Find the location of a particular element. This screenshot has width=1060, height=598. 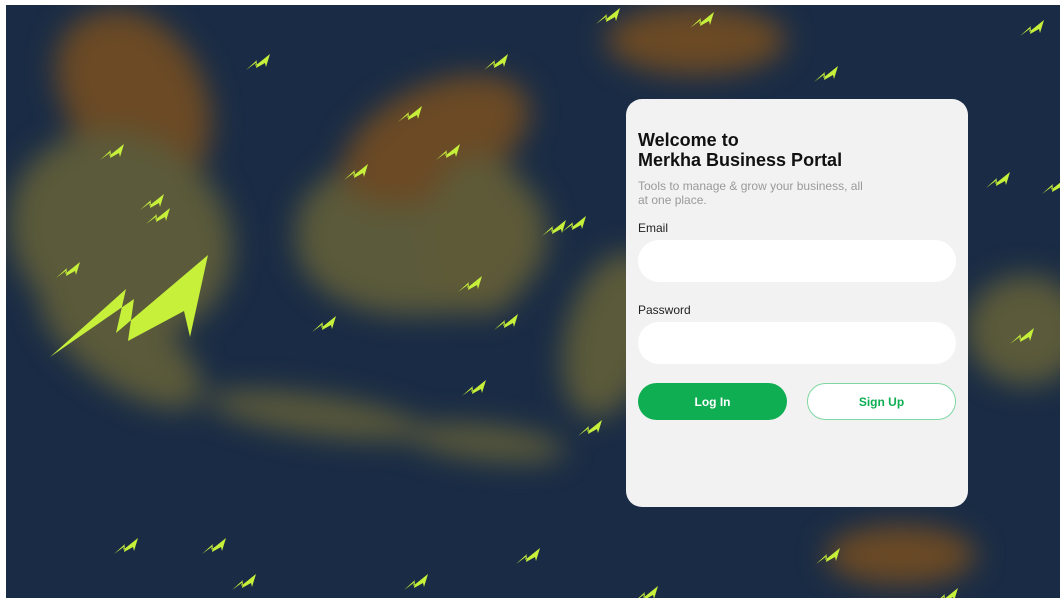

welcome-title: Welcome to Merkha Business Portal is located at coordinates (797, 150).